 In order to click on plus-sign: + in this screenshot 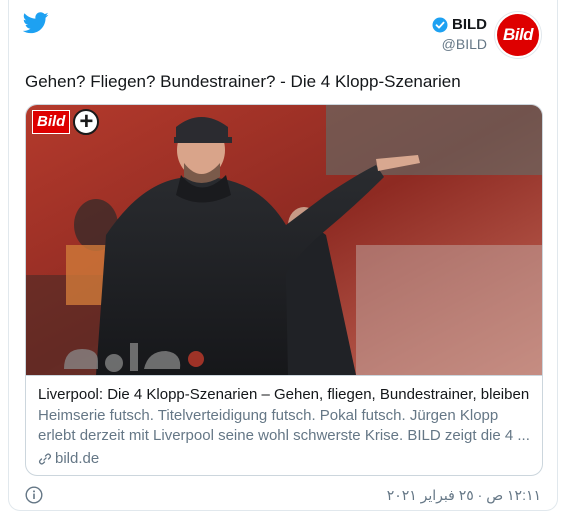, I will do `click(86, 122)`.